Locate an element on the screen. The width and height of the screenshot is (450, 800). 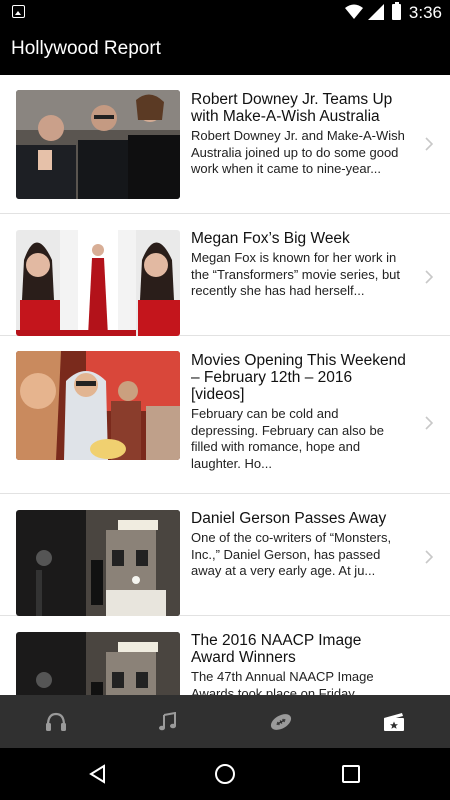
movie-ticket-icon is located at coordinates (394, 721).